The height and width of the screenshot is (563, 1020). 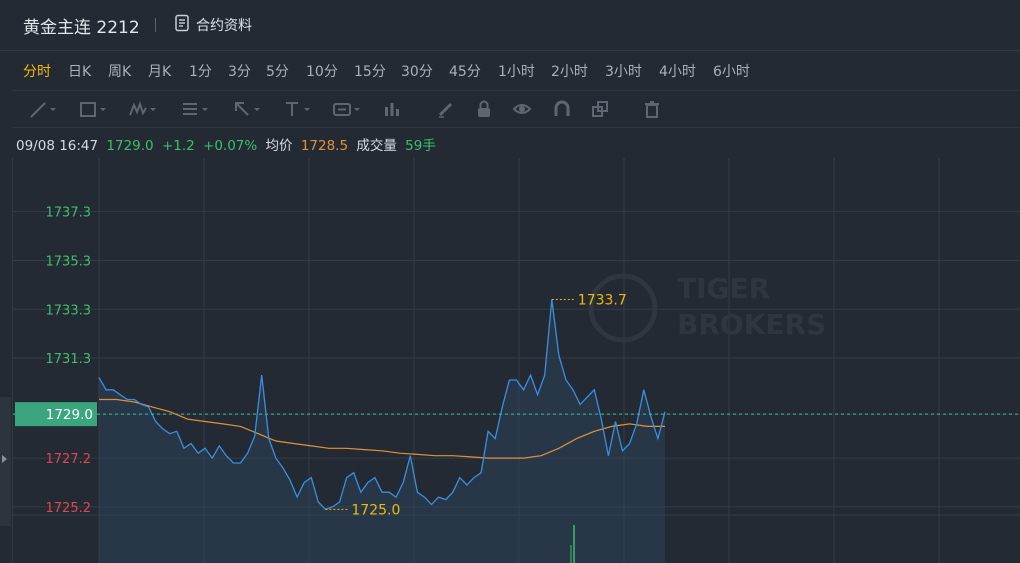 What do you see at coordinates (69, 213) in the screenshot?
I see `y-tick-label-0: 1737.3` at bounding box center [69, 213].